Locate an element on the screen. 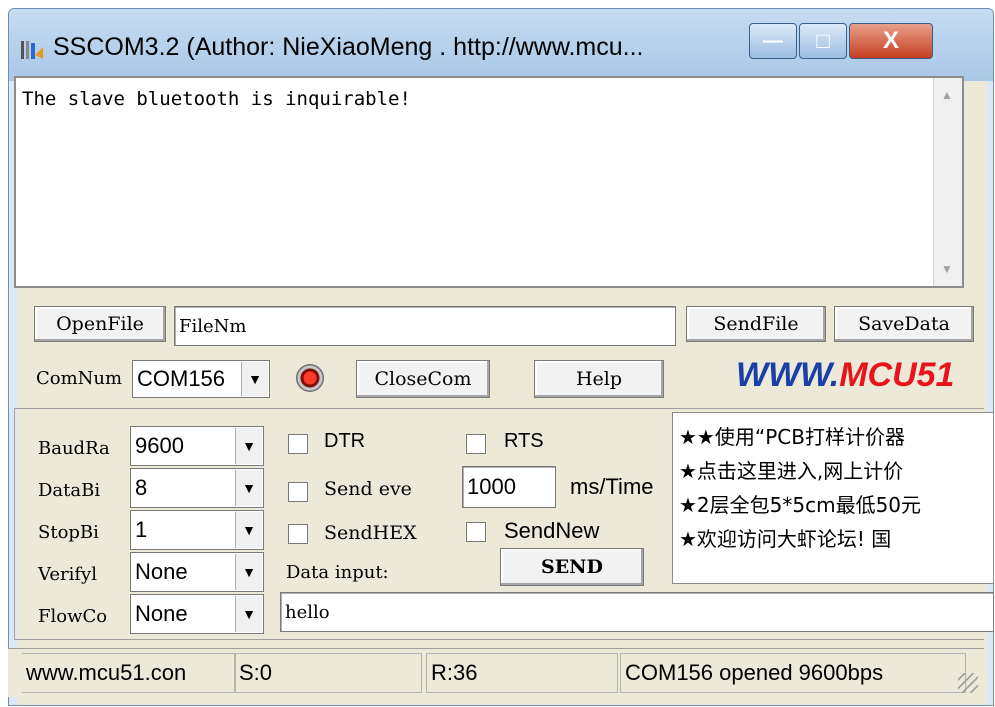 The image size is (995, 707). send-new-label: SendNew is located at coordinates (552, 530).